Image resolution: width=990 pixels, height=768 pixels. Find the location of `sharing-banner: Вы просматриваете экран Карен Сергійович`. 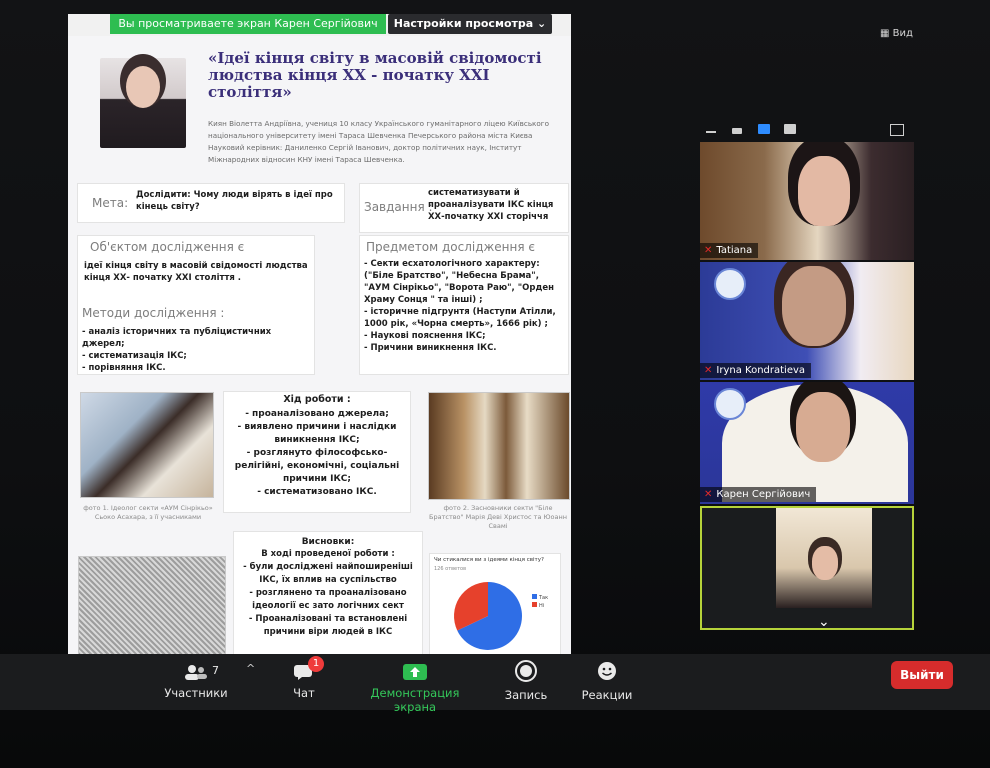

sharing-banner: Вы просматриваете экран Карен Сергійович is located at coordinates (248, 24).